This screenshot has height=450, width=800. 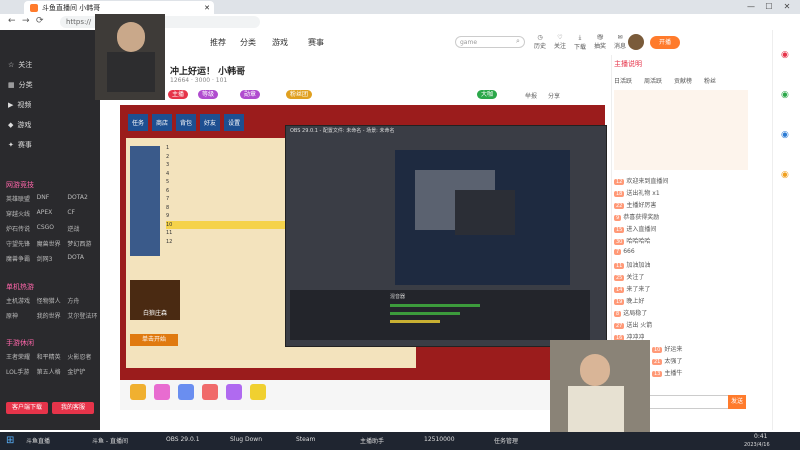 What do you see at coordinates (19, 125) in the screenshot?
I see `sidebar-item-game: ◆ 游戏` at bounding box center [19, 125].